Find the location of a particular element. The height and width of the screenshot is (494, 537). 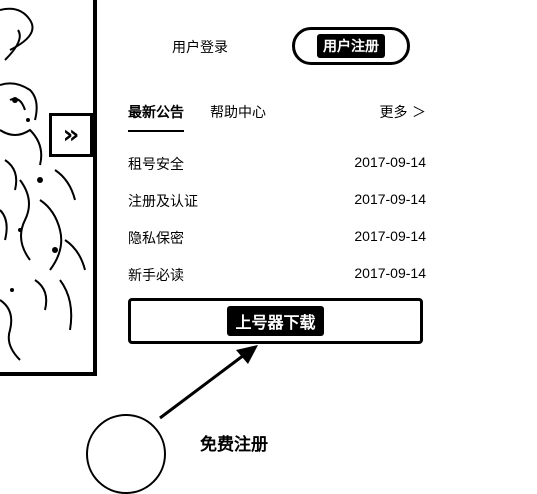

tab-user-login: 用户登录 is located at coordinates (200, 47).